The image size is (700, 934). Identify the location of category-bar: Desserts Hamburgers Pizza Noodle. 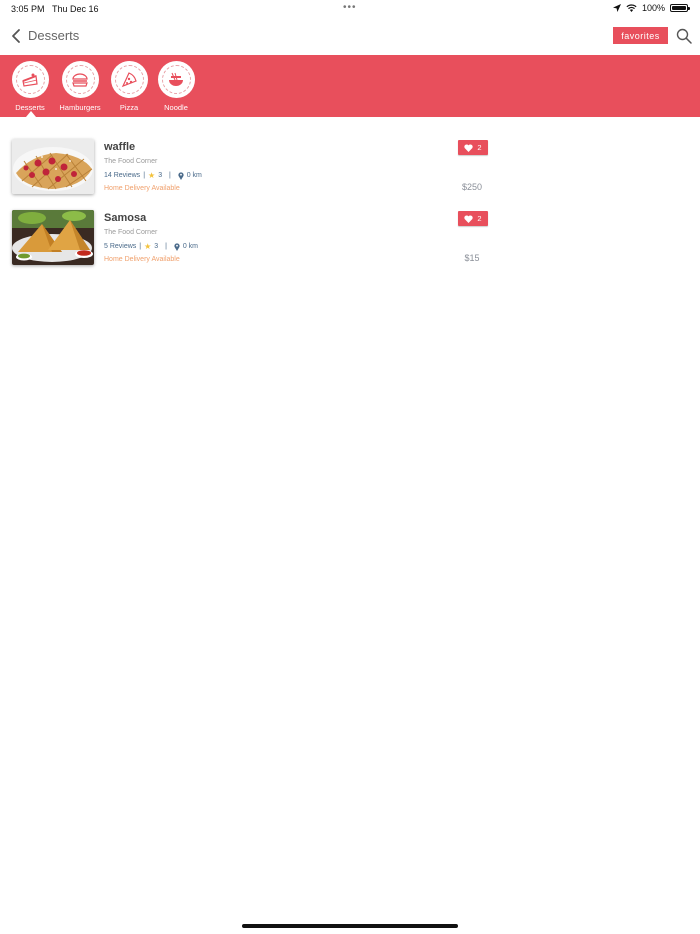
(350, 86).